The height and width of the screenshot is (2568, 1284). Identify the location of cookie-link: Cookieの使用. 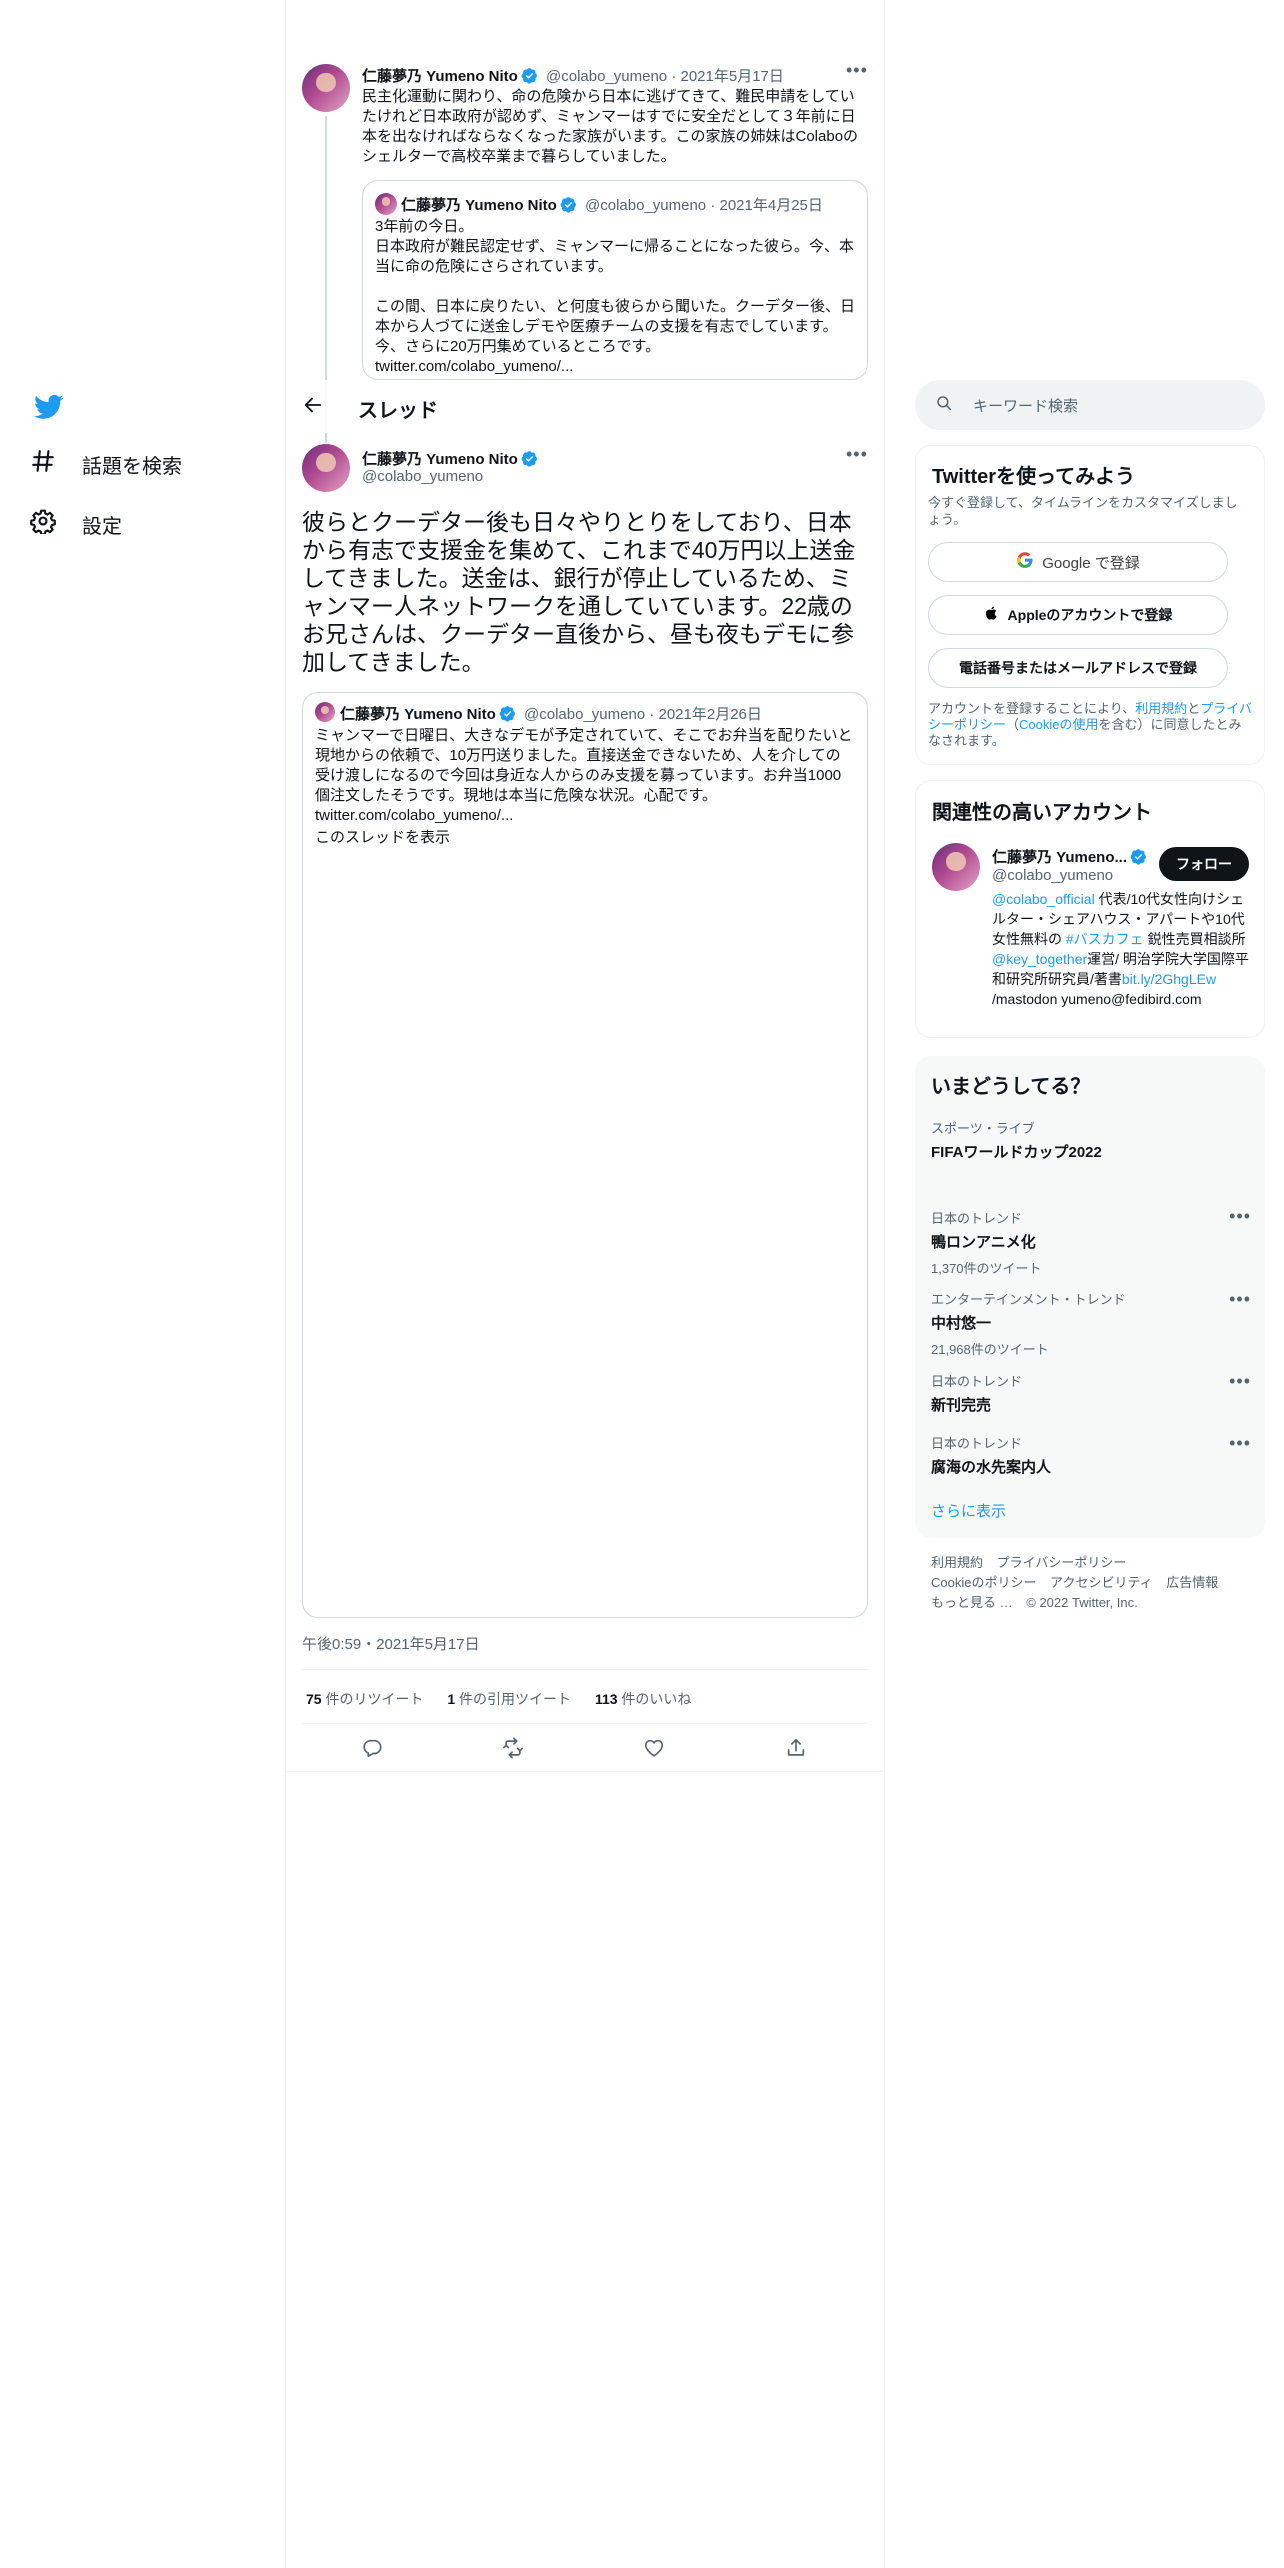
(1058, 724).